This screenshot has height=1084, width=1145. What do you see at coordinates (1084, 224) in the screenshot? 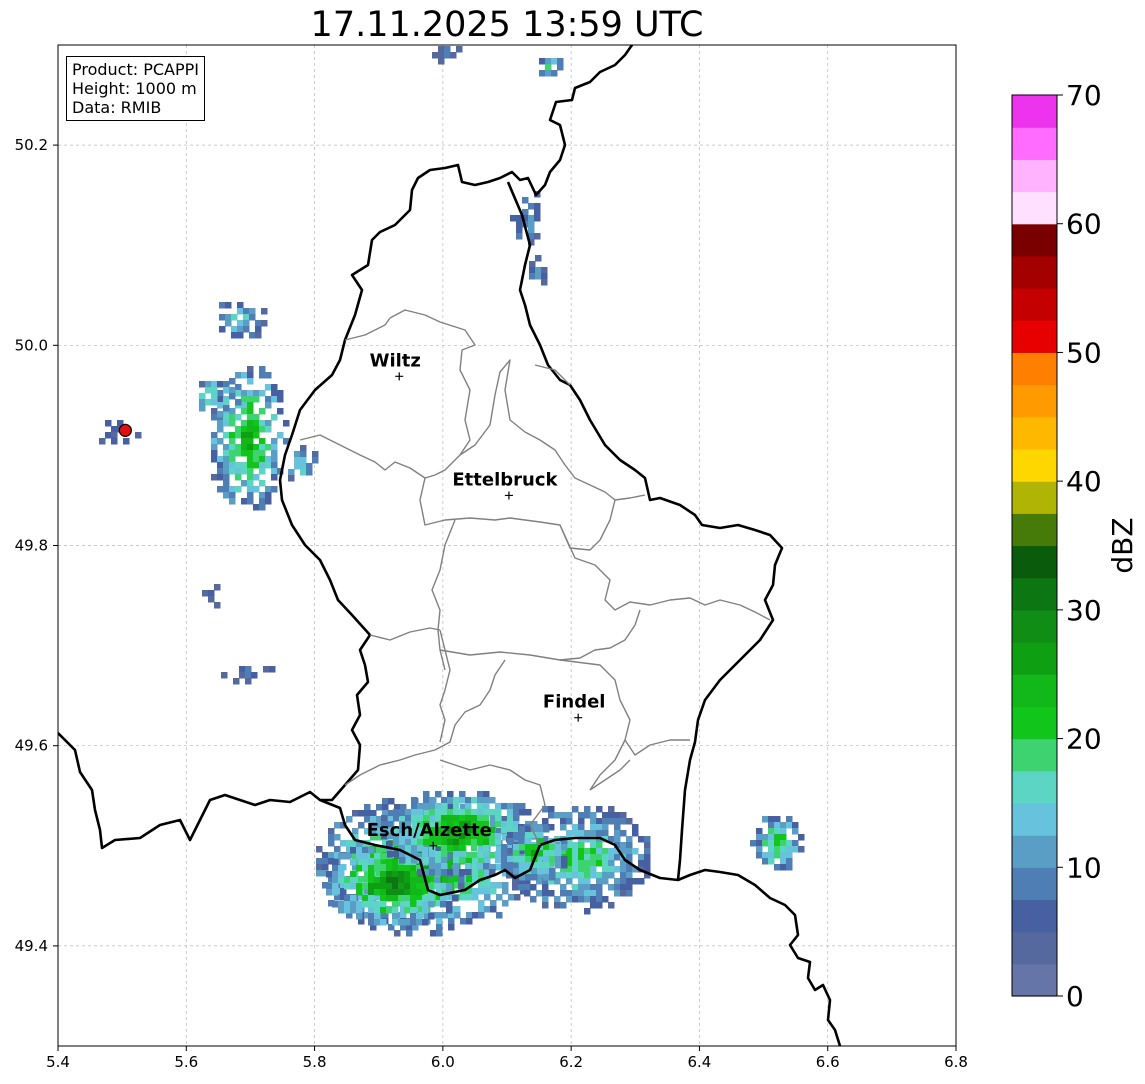
I see `colorbar-tick-label: 60` at bounding box center [1084, 224].